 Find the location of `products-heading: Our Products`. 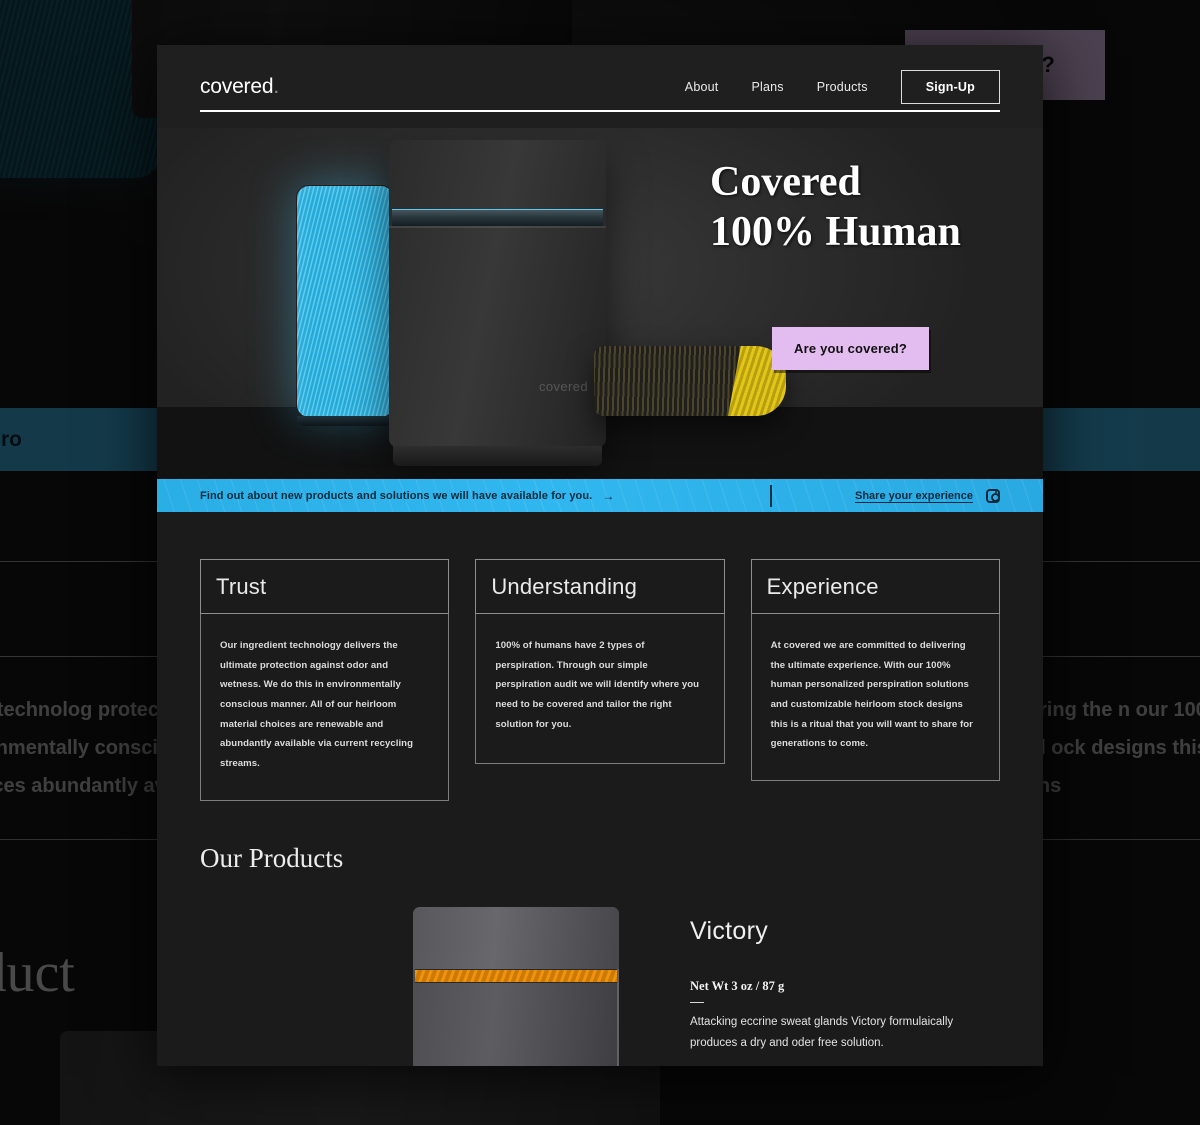

products-heading: Our Products is located at coordinates (272, 857).